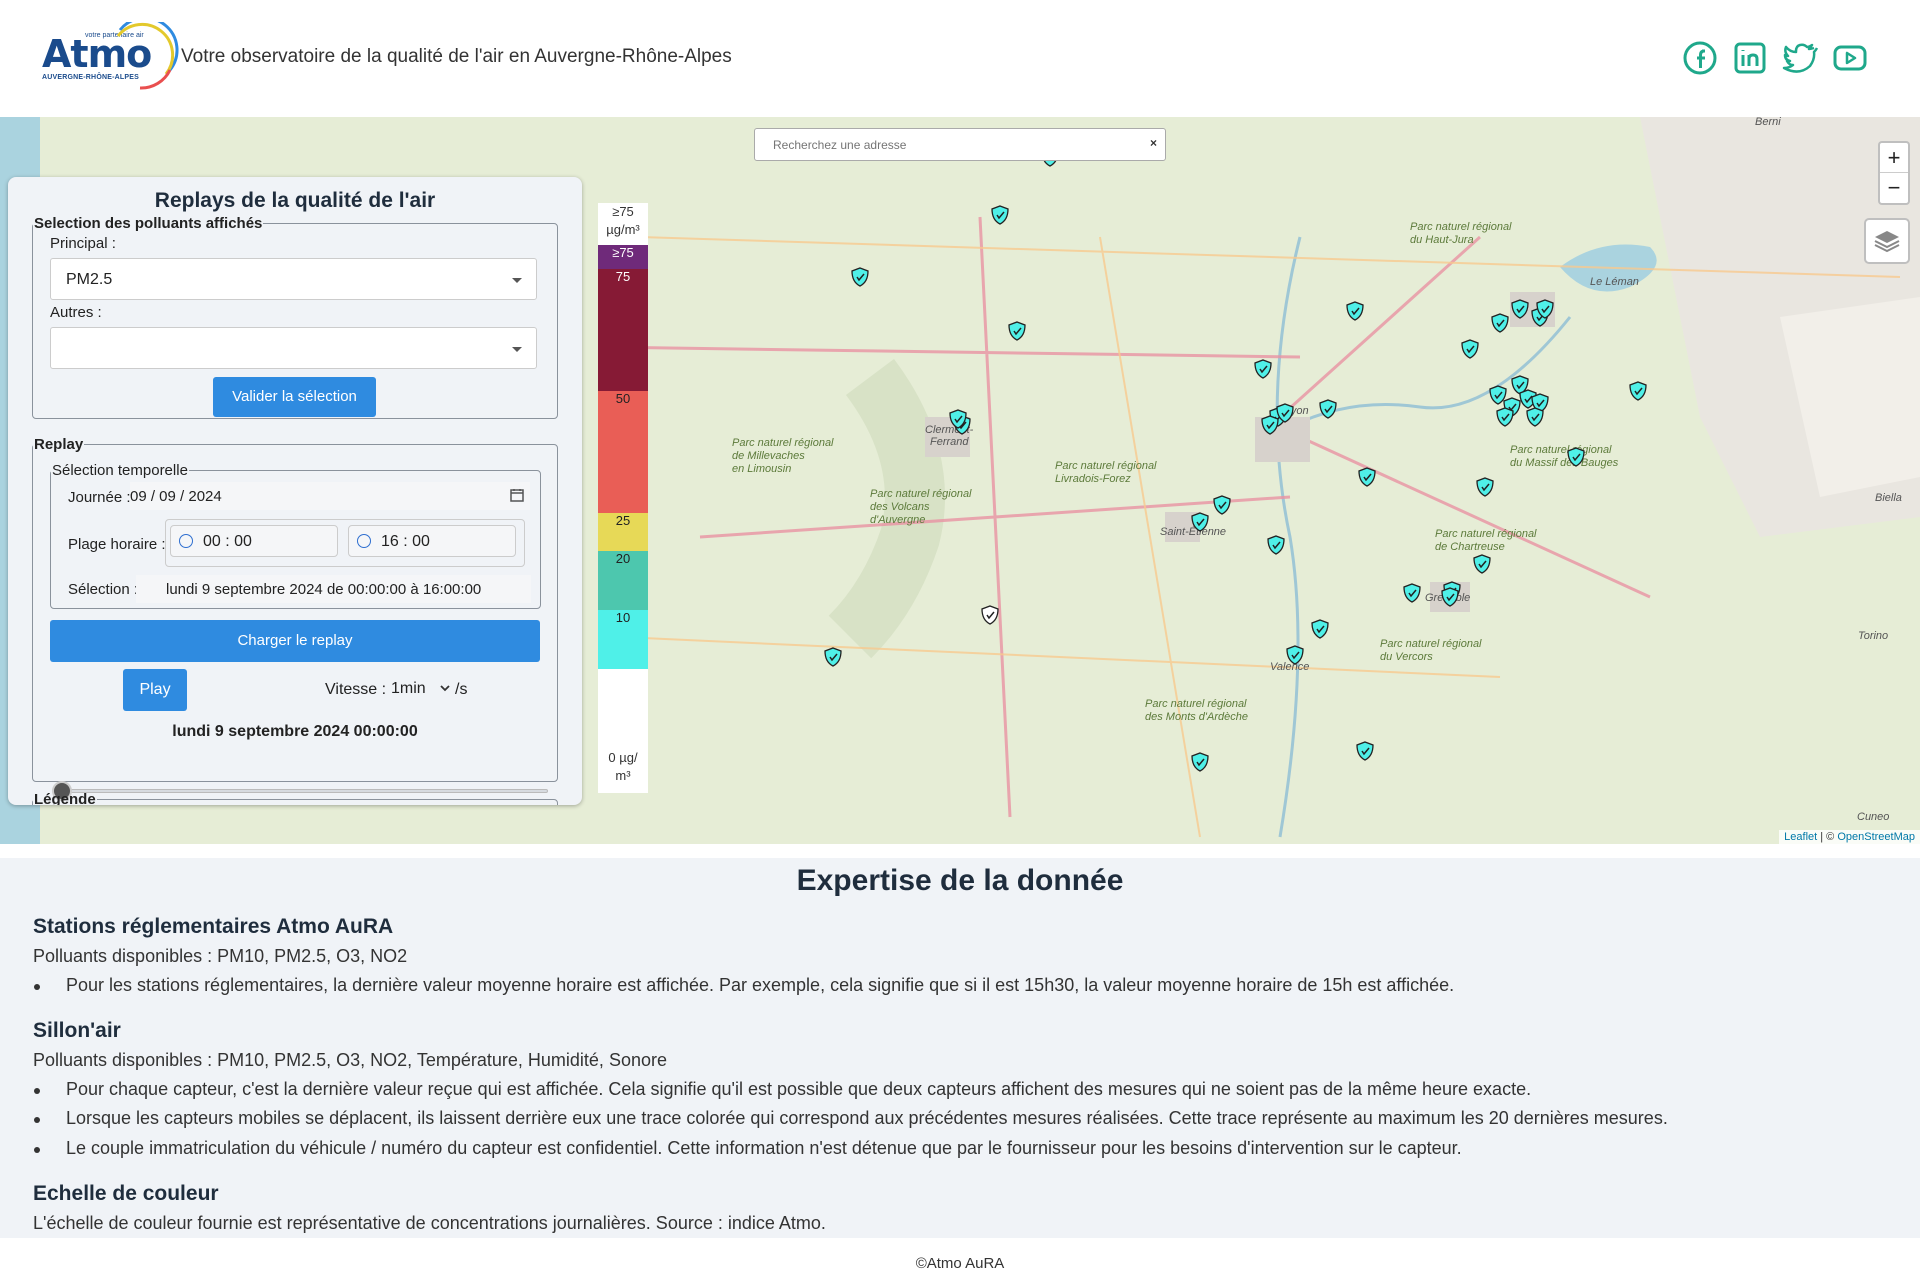 This screenshot has height=1277, width=1920. Describe the element at coordinates (295, 200) in the screenshot. I see `panel-title: Replays de la qualité de l'air` at that location.